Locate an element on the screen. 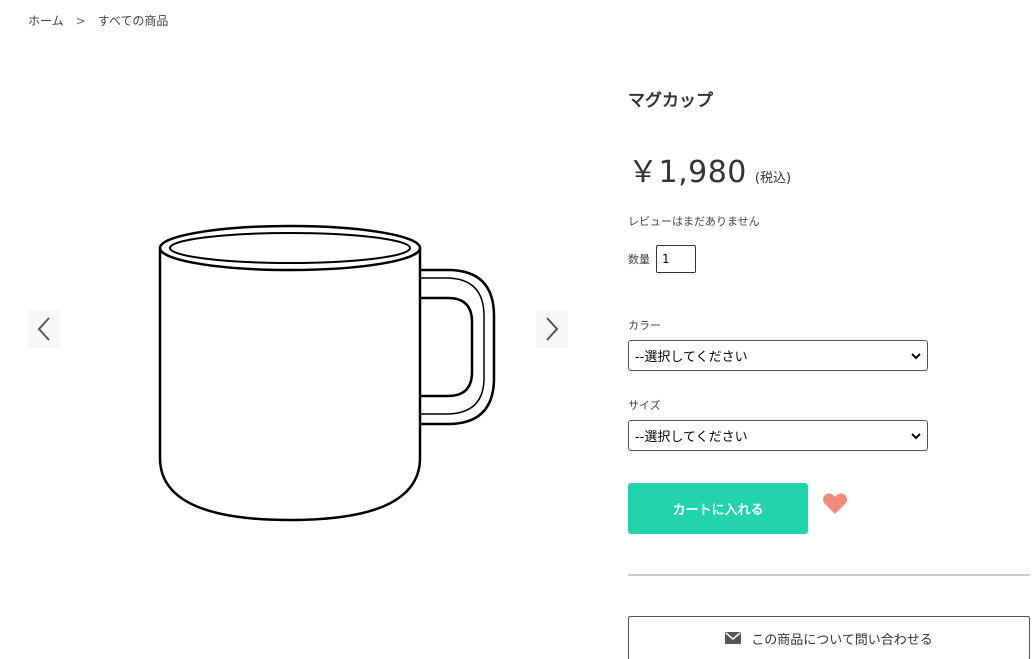  color-option: カラー --選択してください is located at coordinates (829, 344).